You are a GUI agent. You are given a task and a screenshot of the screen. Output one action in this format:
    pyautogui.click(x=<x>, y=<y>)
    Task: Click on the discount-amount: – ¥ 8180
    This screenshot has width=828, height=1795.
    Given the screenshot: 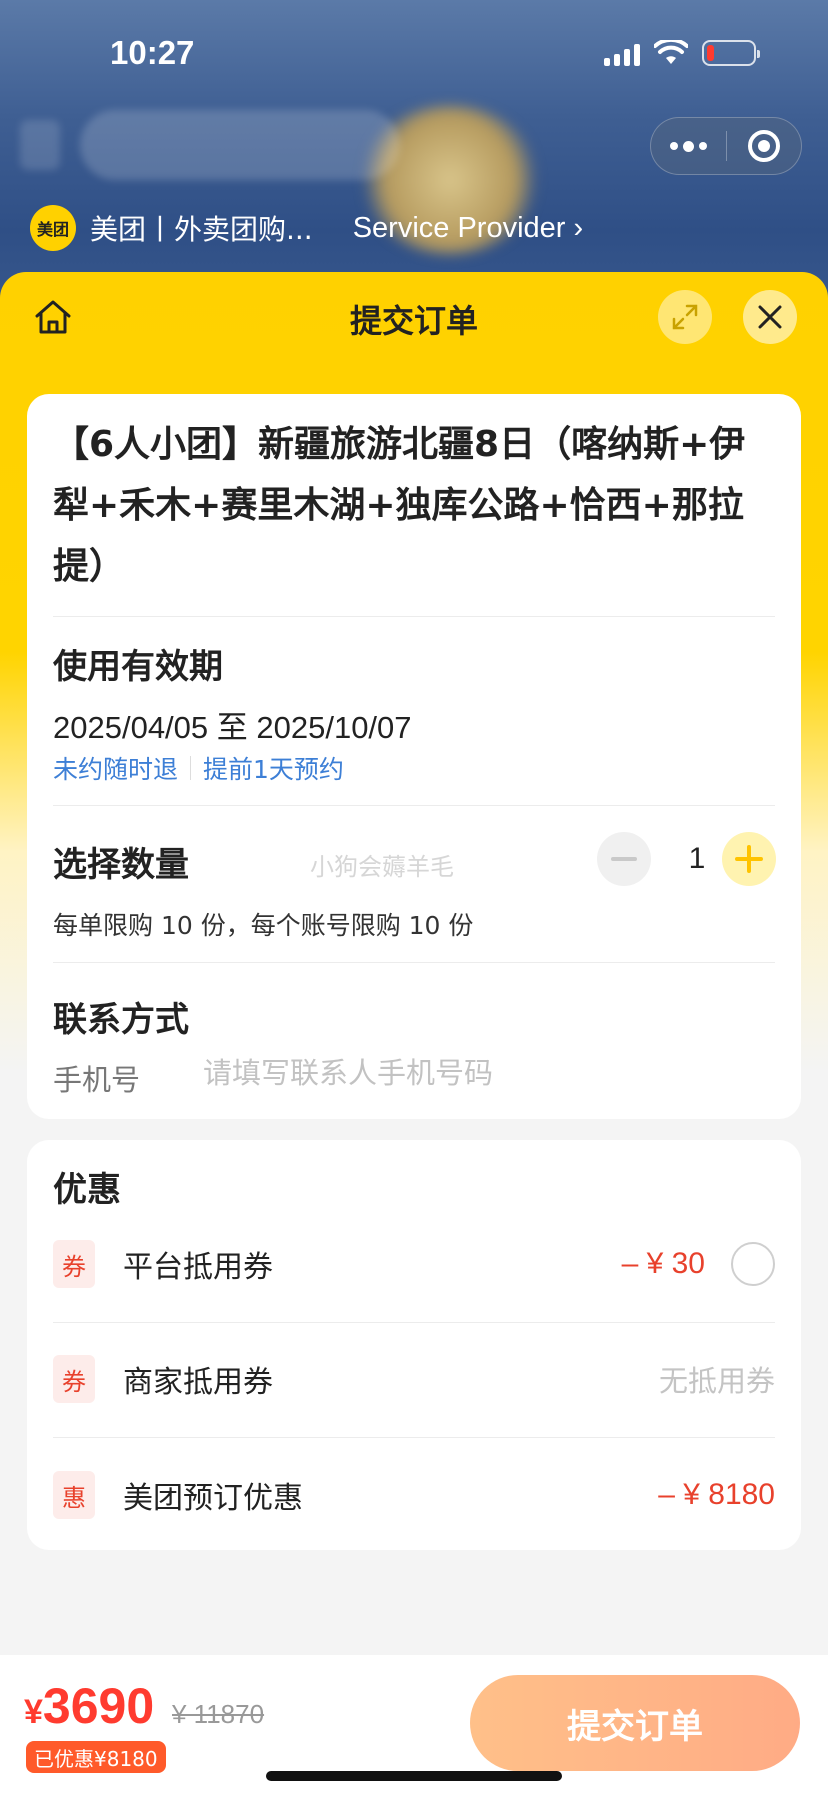 What is the action you would take?
    pyautogui.click(x=716, y=1494)
    